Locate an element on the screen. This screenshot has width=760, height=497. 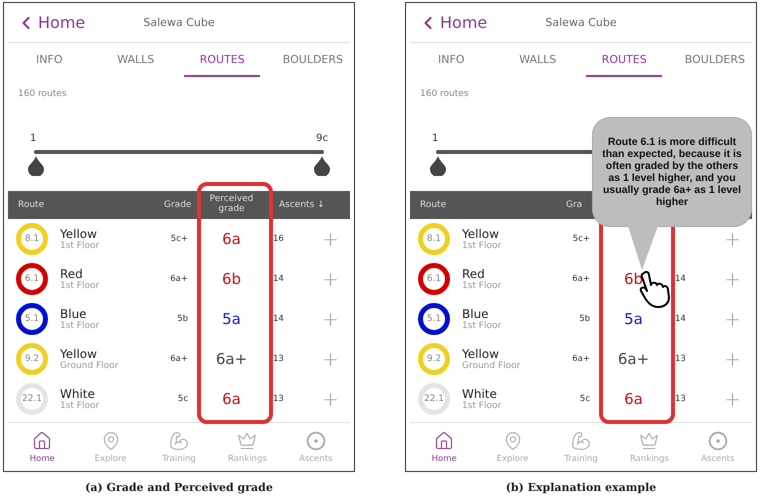
tooltip: Route 6.1 is more difficult than expected, because it is often graded by the others as 1 level higher, and you usually grade 6a+ as 1 level higher is located at coordinates (672, 172).